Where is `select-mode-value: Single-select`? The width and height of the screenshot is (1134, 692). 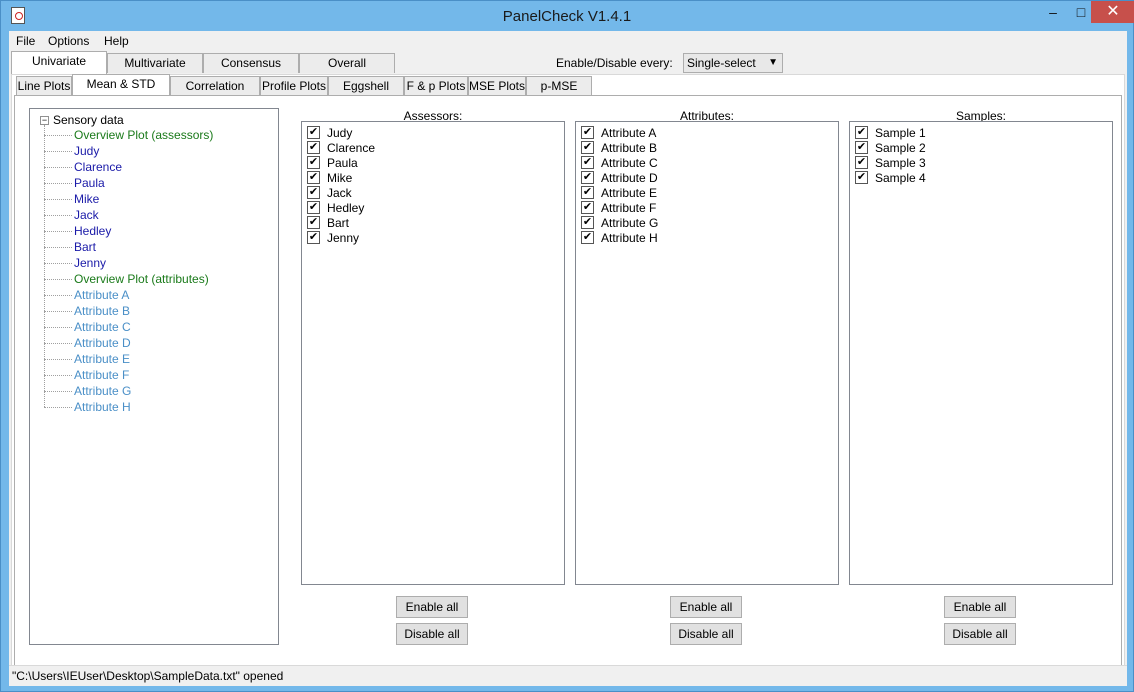
select-mode-value: Single-select is located at coordinates (721, 63).